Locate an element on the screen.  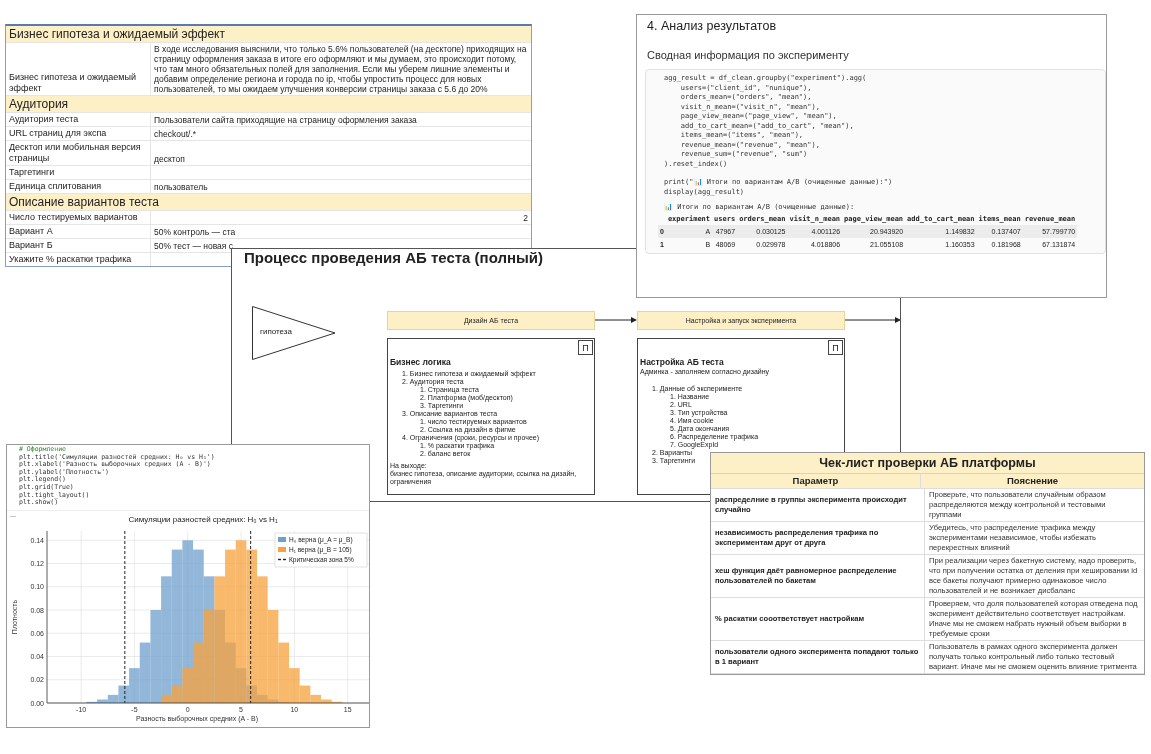
table-cell: Таргетинги is located at coordinates (78, 172).